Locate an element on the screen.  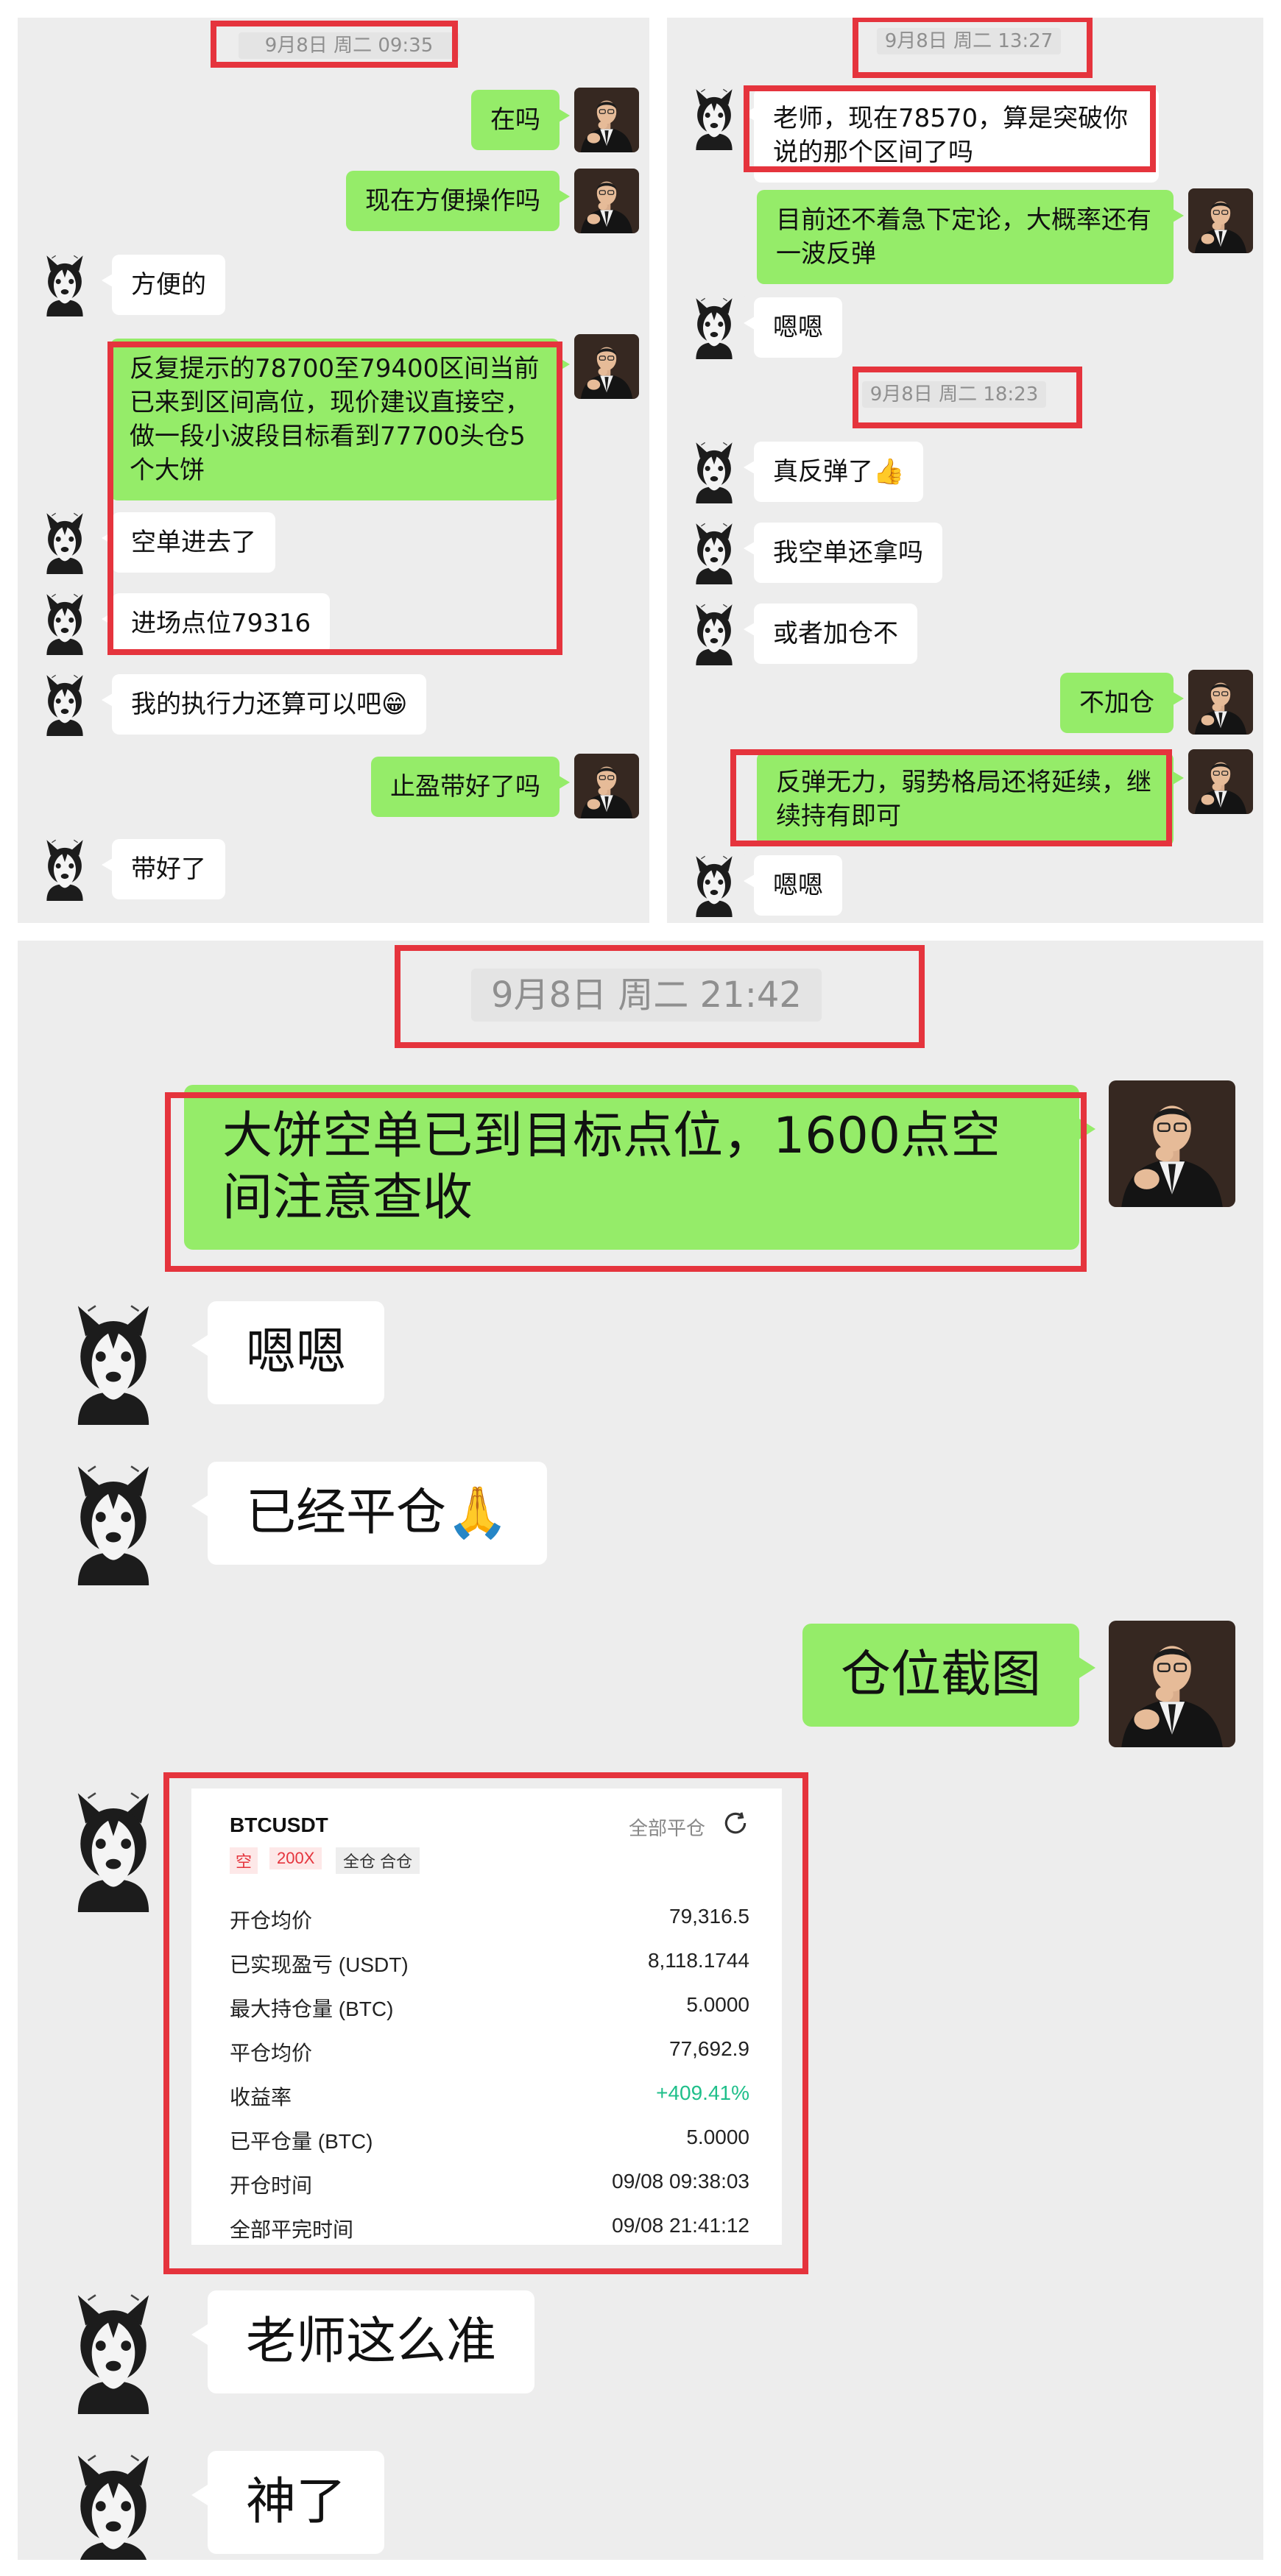
message-bubble: 不加仓 is located at coordinates (1122, 703).